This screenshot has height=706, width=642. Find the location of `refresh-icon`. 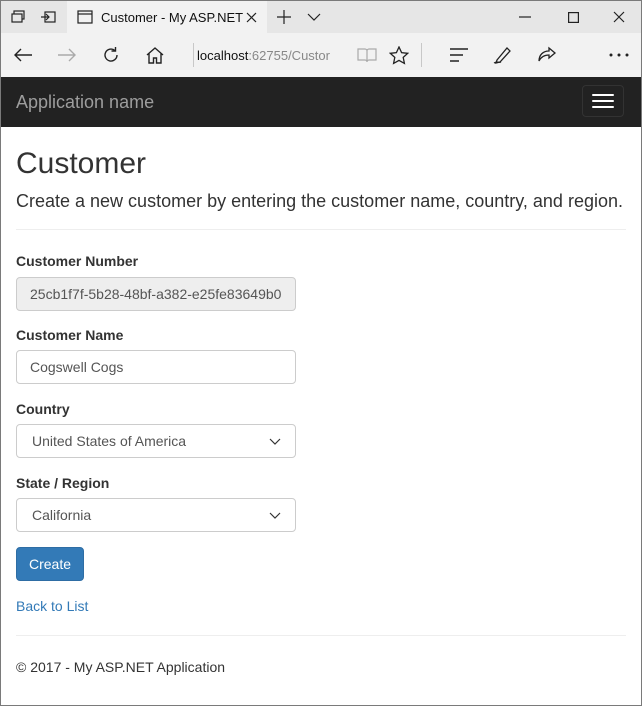

refresh-icon is located at coordinates (111, 55).